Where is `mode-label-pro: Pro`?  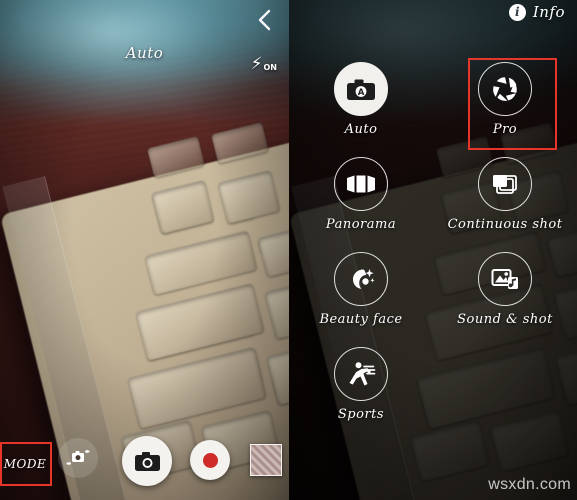 mode-label-pro: Pro is located at coordinates (505, 129).